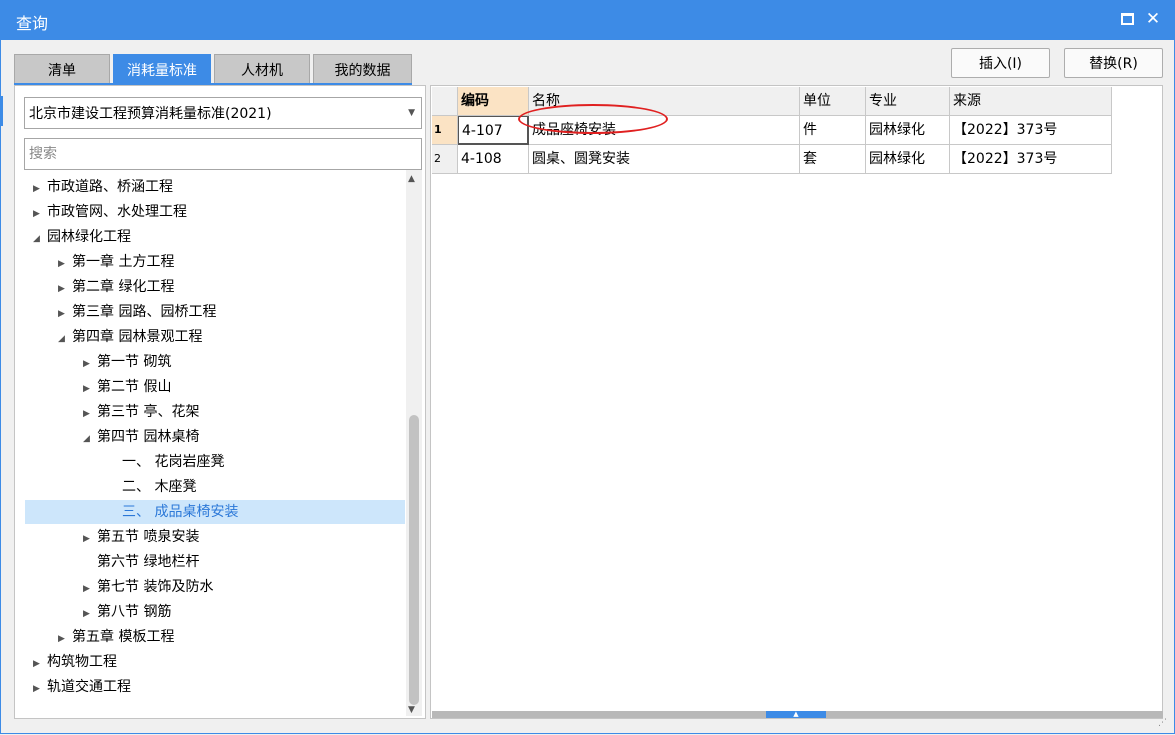 Image resolution: width=1175 pixels, height=735 pixels. What do you see at coordinates (833, 101) in the screenshot?
I see `column-header-unit: 单位` at bounding box center [833, 101].